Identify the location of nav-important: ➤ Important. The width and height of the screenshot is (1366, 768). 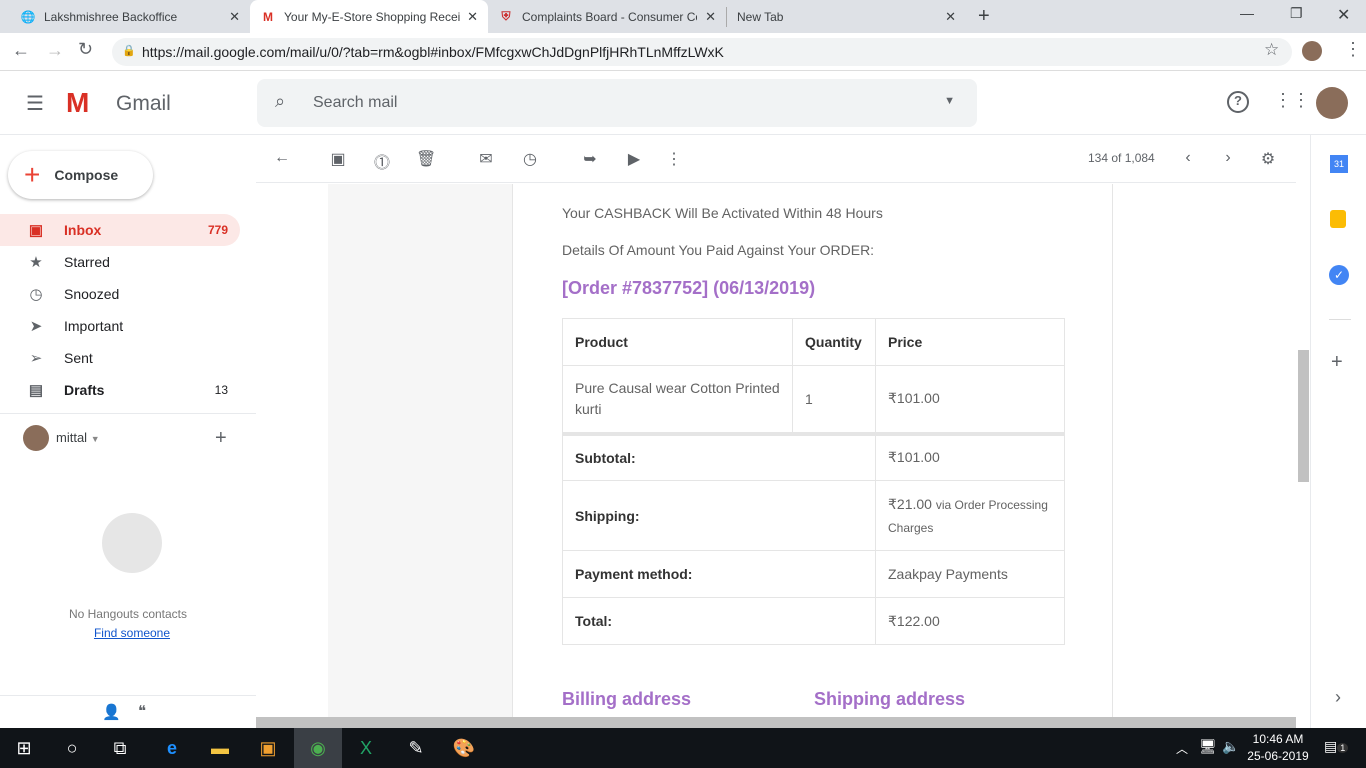
(120, 326).